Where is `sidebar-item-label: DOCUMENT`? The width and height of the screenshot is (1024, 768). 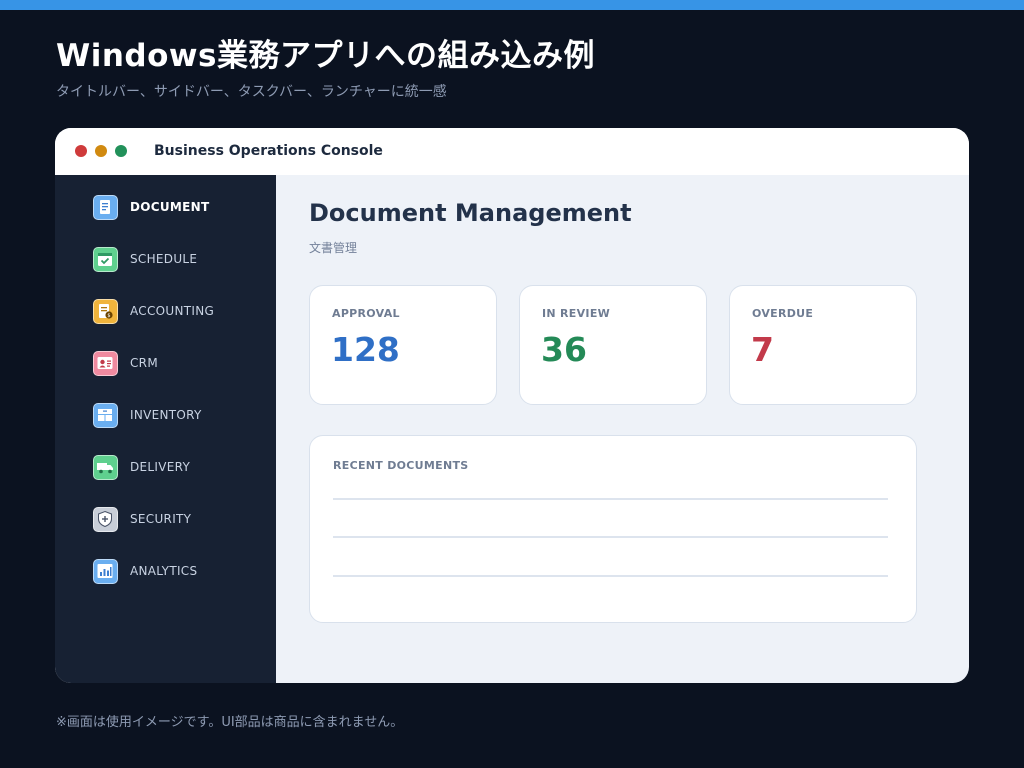
sidebar-item-label: DOCUMENT is located at coordinates (170, 207).